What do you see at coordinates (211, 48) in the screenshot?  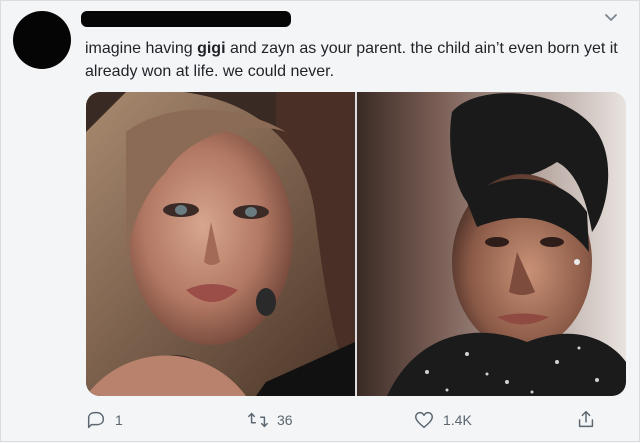 I see `tweet-text-bold: gigi` at bounding box center [211, 48].